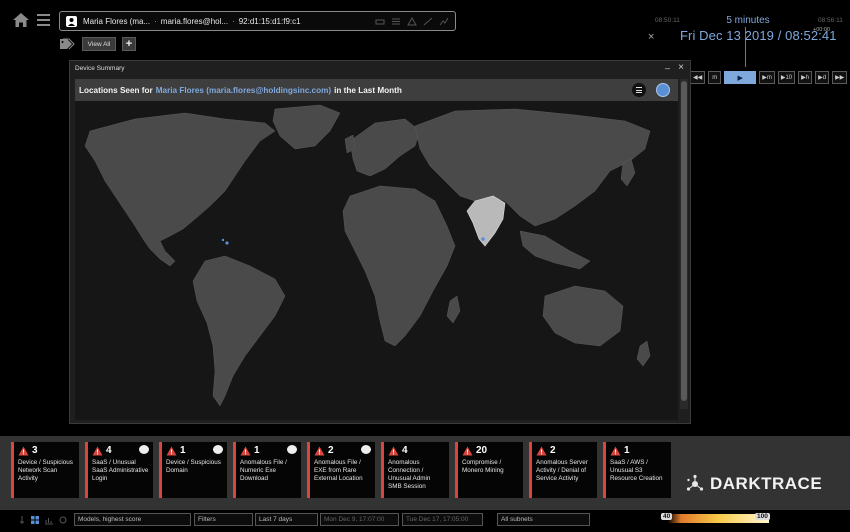 The width and height of the screenshot is (850, 532). Describe the element at coordinates (100, 68) in the screenshot. I see `window-title: Device Summary` at that location.